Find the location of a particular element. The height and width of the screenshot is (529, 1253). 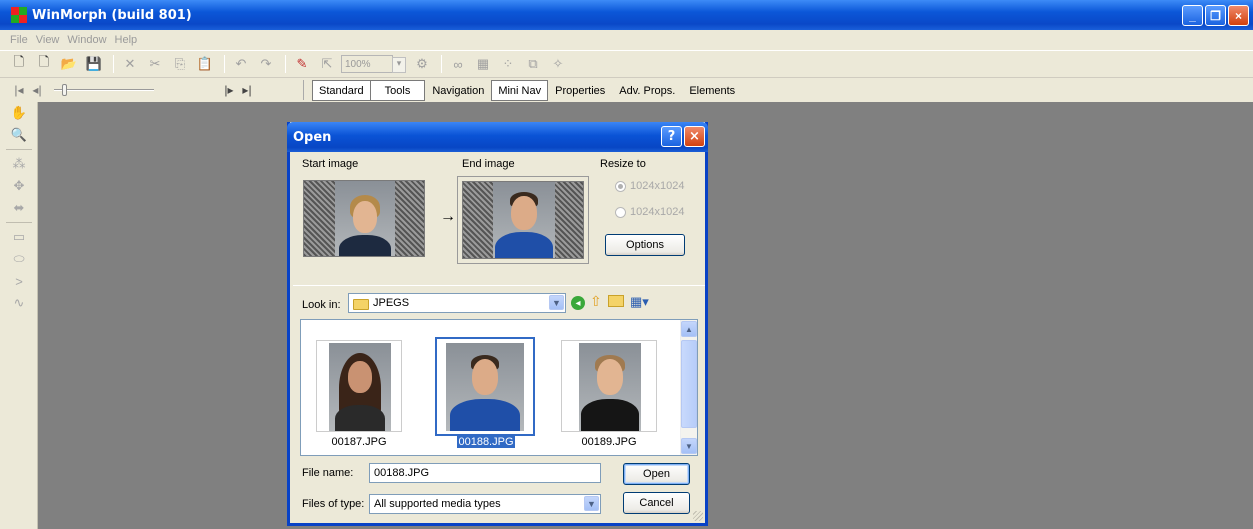

tab-navigation: Navigation is located at coordinates (458, 90).